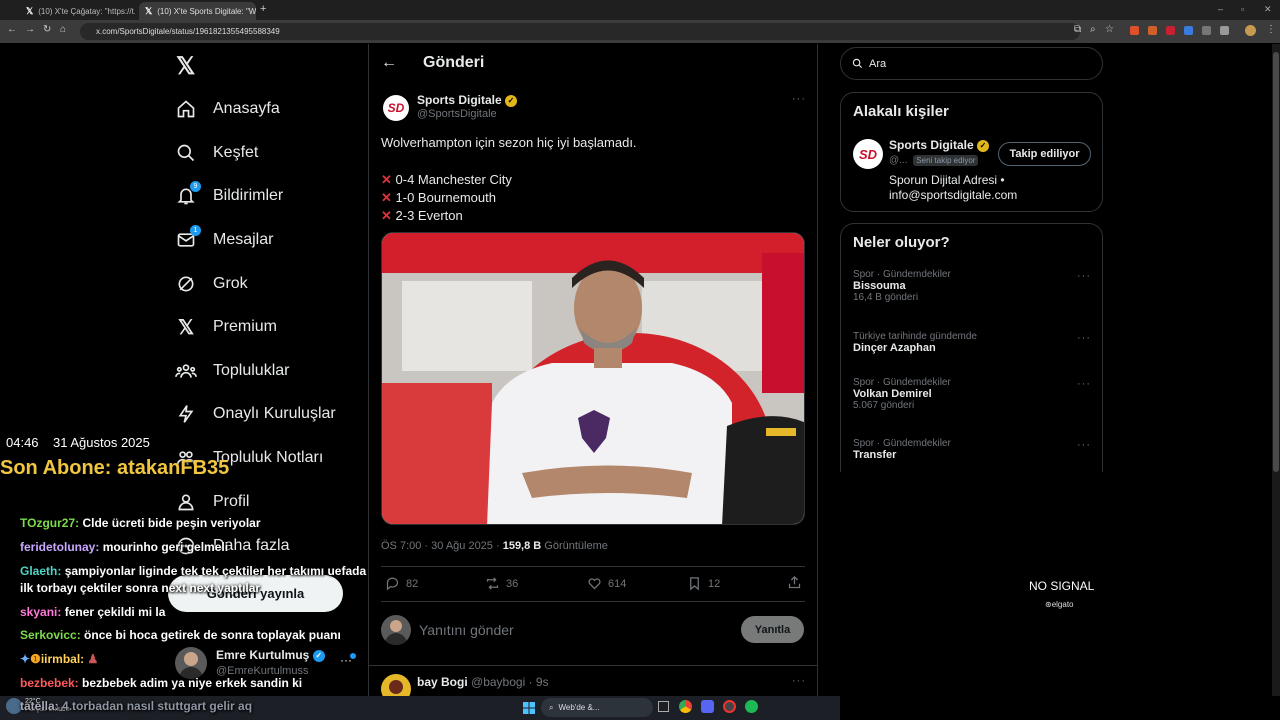  What do you see at coordinates (1220, 9) in the screenshot?
I see `minimize-icon: –` at bounding box center [1220, 9].